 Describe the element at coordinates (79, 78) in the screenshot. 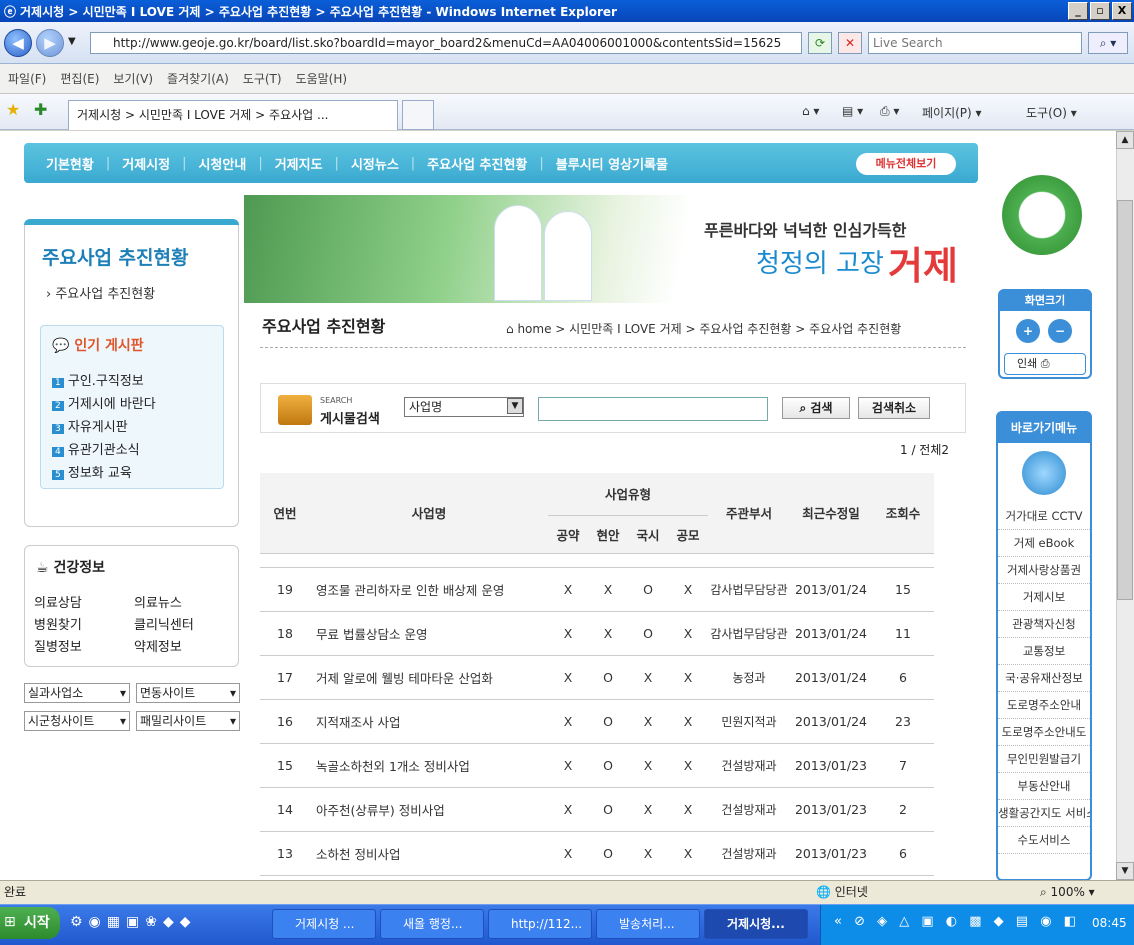

I see `menu-edit: 편집(E)` at that location.